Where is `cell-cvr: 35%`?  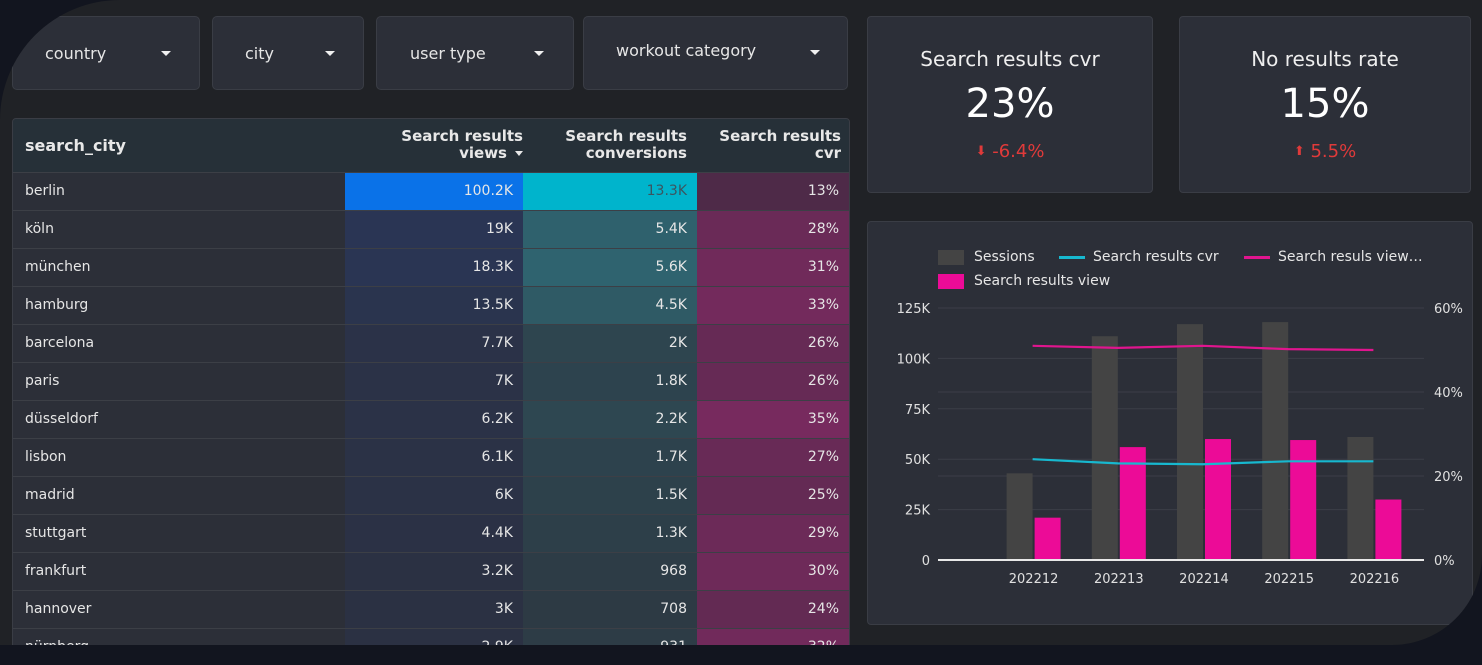 cell-cvr: 35% is located at coordinates (773, 419).